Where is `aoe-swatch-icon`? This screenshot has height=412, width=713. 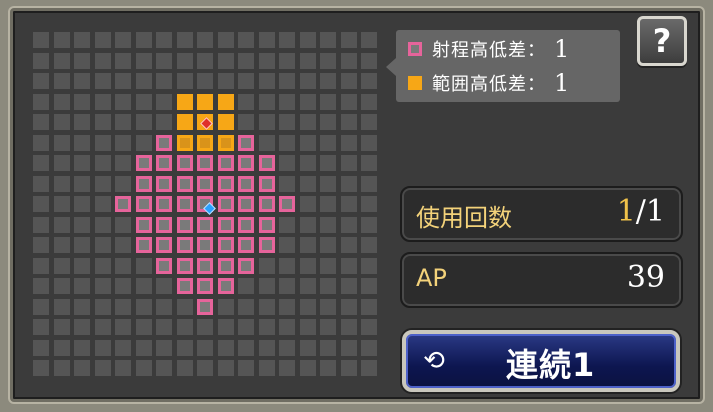 aoe-swatch-icon is located at coordinates (415, 83).